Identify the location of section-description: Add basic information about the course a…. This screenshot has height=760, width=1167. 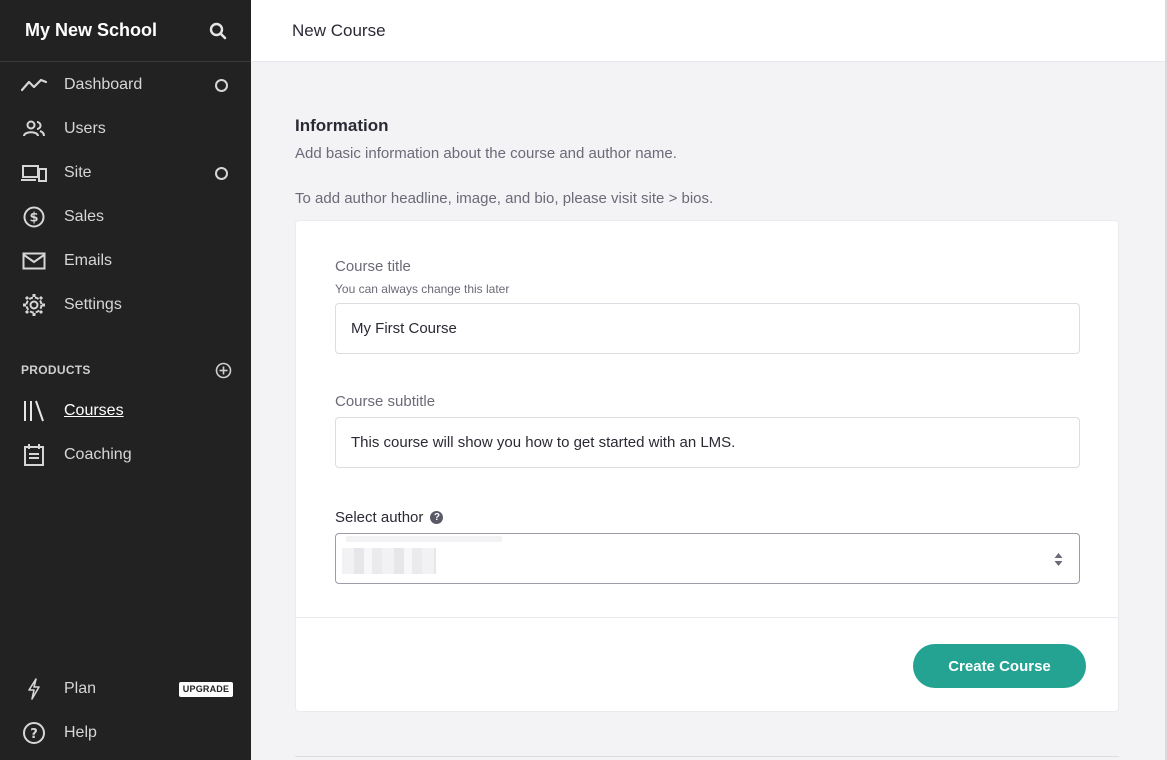
(486, 153).